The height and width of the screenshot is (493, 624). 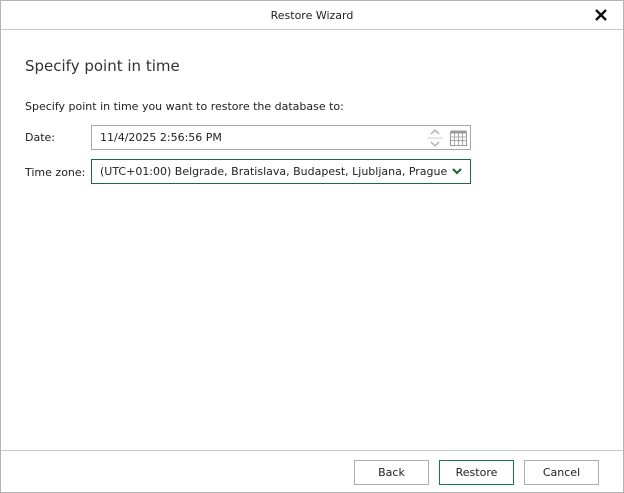 I want to click on spinner-icon, so click(x=435, y=138).